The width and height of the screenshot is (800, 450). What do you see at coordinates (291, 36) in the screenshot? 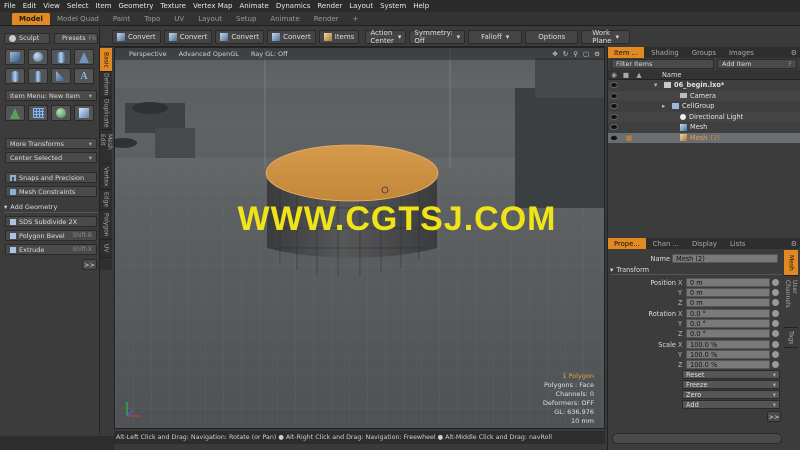
I see `convert-button-4: Convert` at bounding box center [291, 36].